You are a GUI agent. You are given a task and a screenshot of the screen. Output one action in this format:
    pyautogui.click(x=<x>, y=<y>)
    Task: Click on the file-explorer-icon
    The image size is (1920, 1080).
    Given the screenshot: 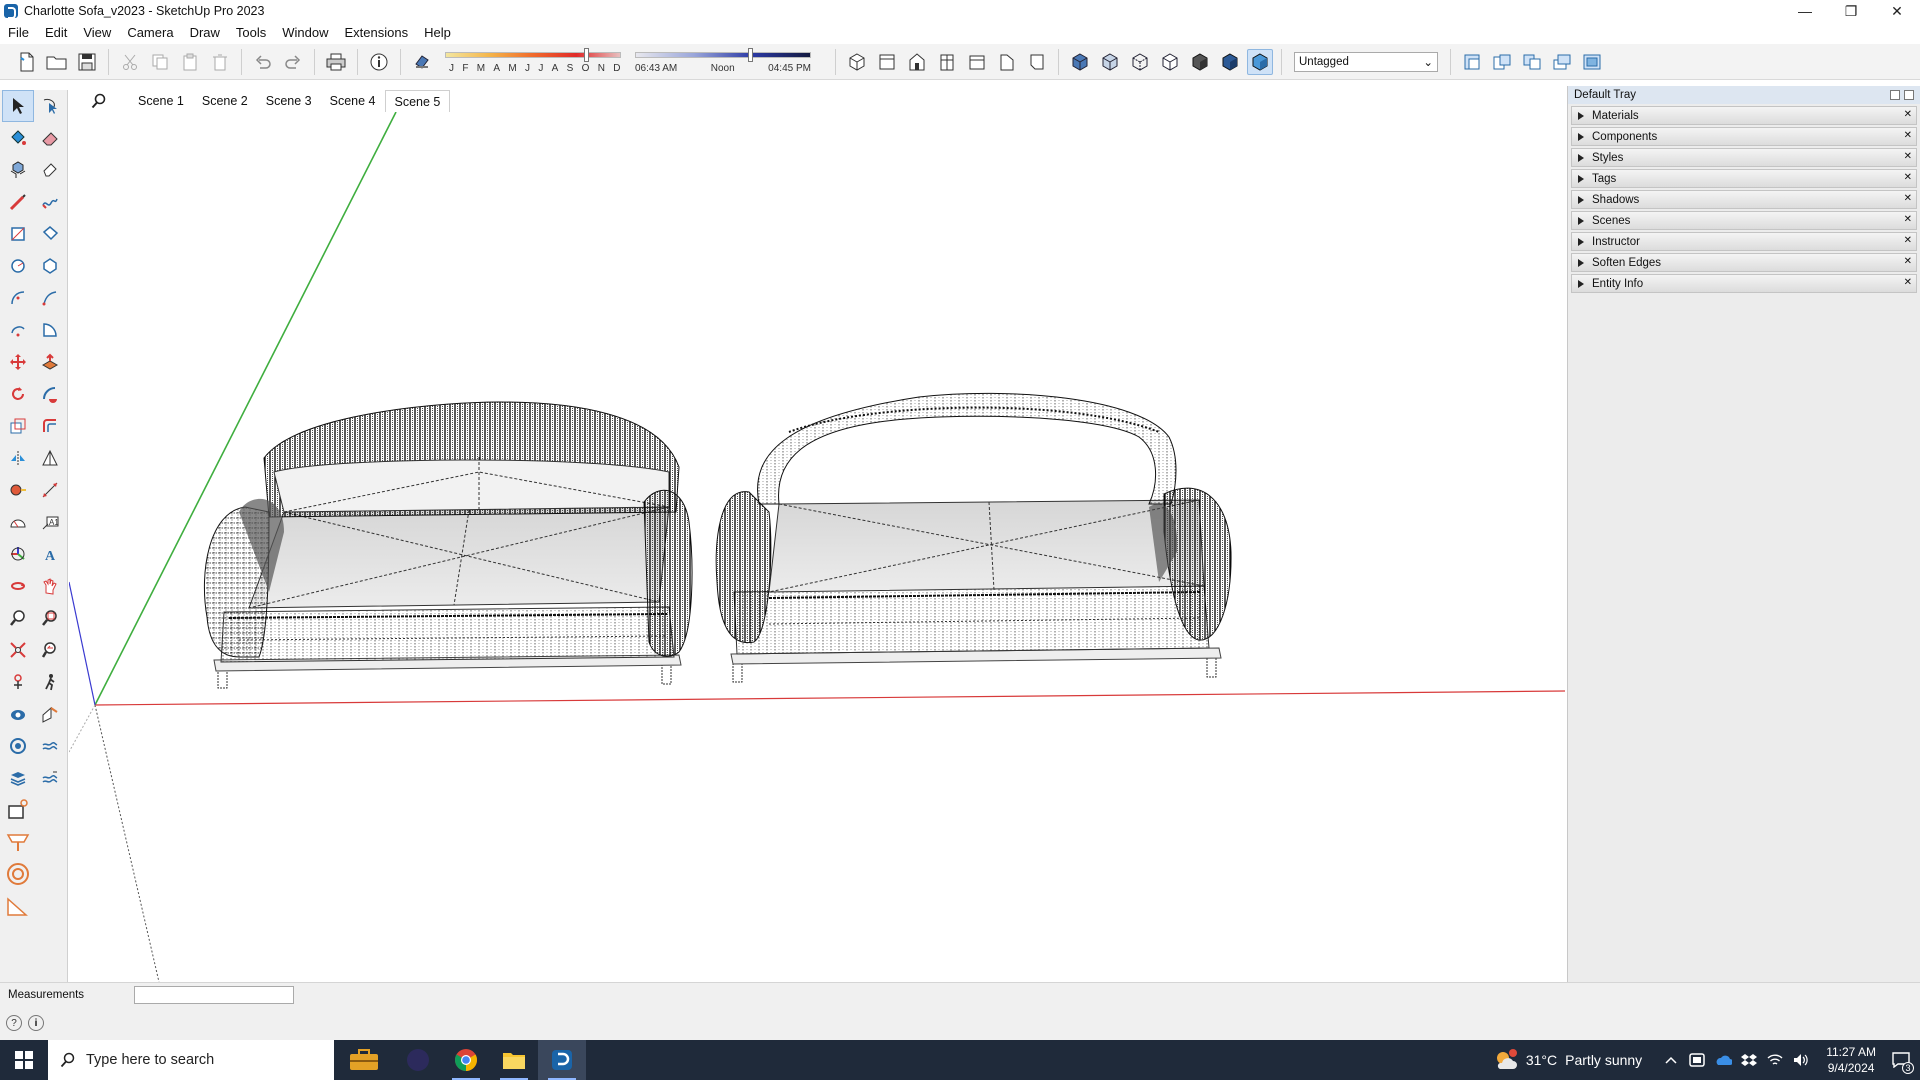 What is the action you would take?
    pyautogui.click(x=514, y=1060)
    